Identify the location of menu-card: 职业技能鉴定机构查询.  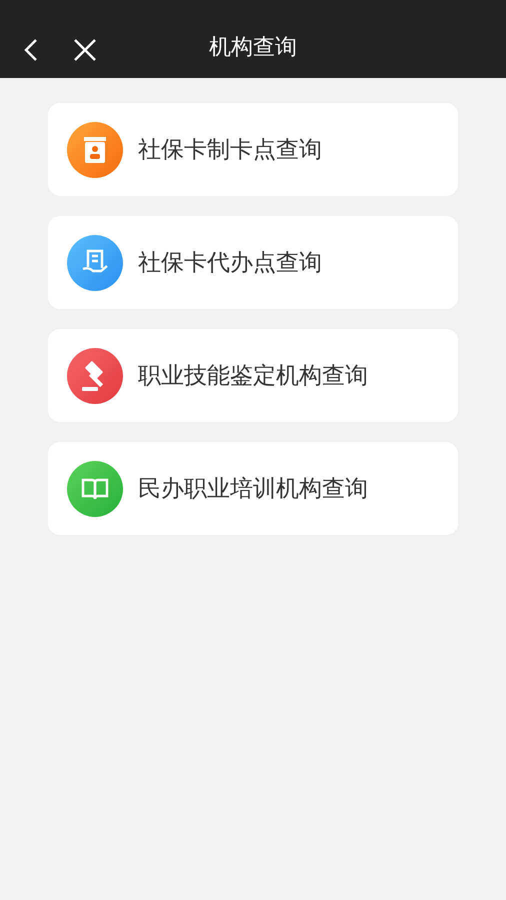
(253, 375).